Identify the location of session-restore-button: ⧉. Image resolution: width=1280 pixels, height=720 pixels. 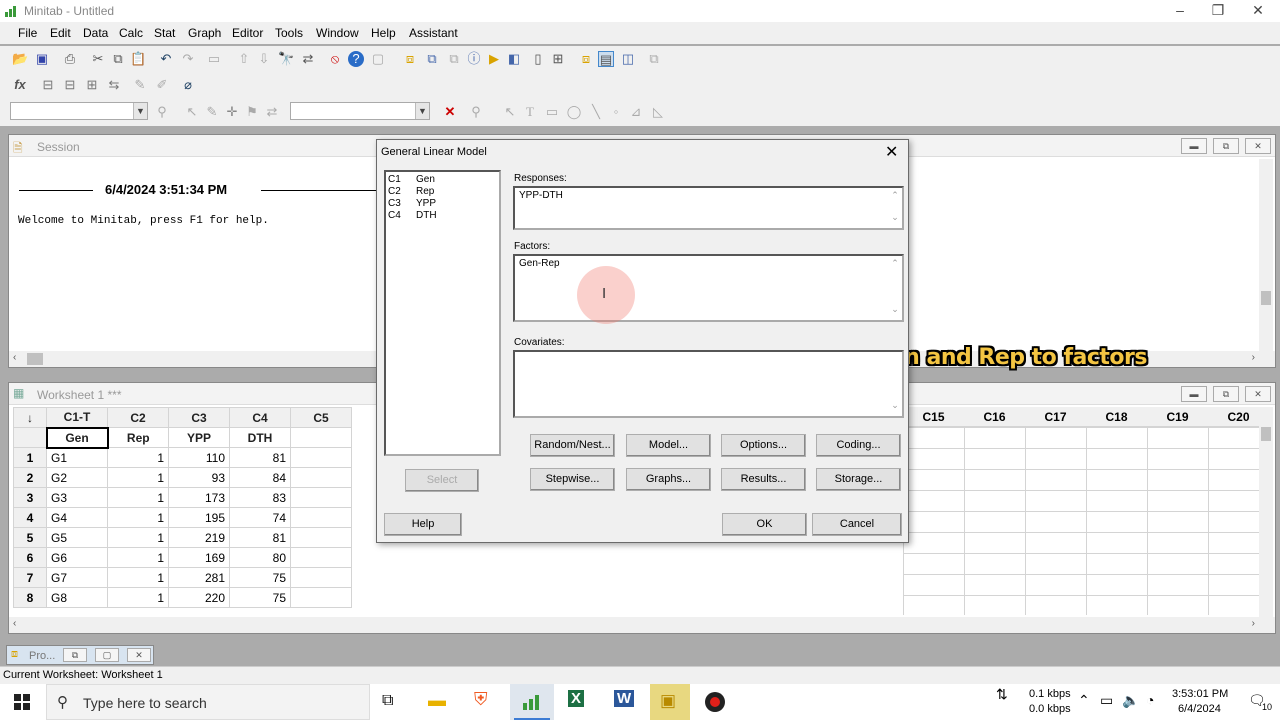
(1226, 146).